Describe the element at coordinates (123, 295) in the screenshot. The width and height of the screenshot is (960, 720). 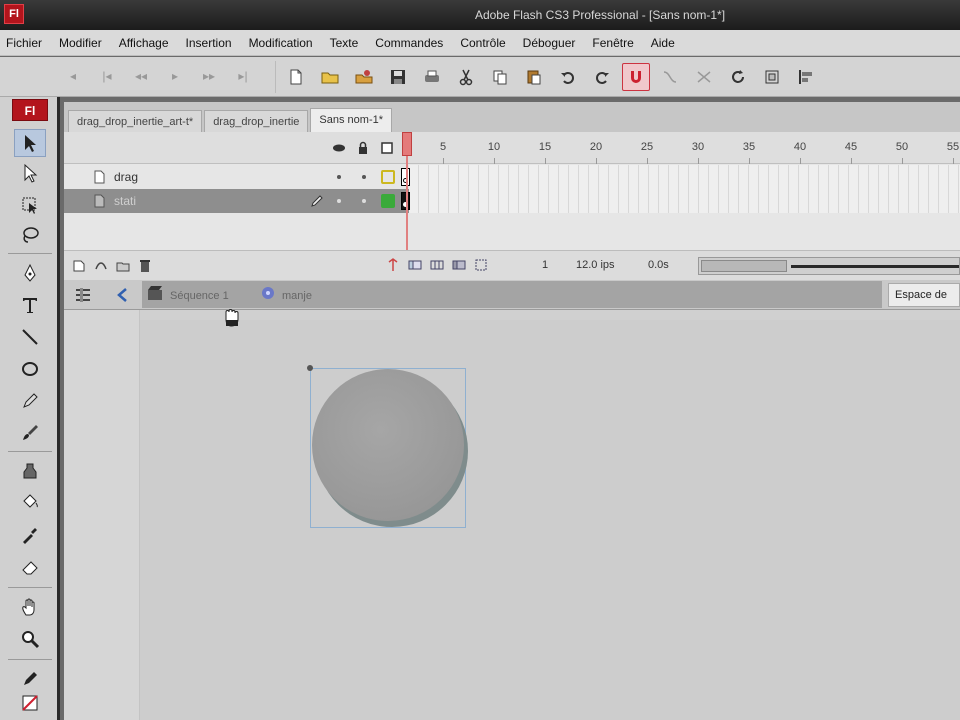
I see `back-arrow-icon` at that location.